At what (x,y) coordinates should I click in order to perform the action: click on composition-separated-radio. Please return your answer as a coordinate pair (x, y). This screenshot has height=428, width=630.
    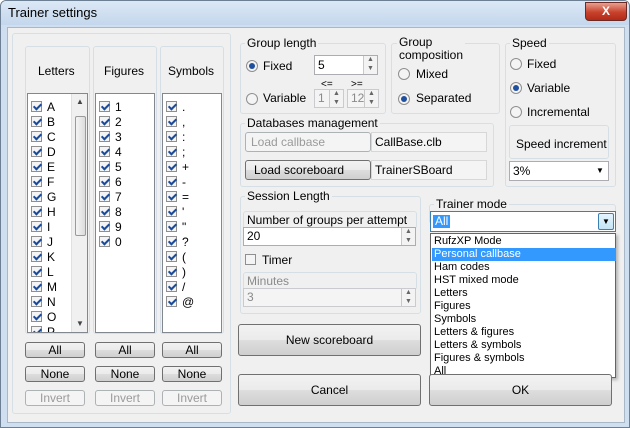
    Looking at the image, I should click on (404, 99).